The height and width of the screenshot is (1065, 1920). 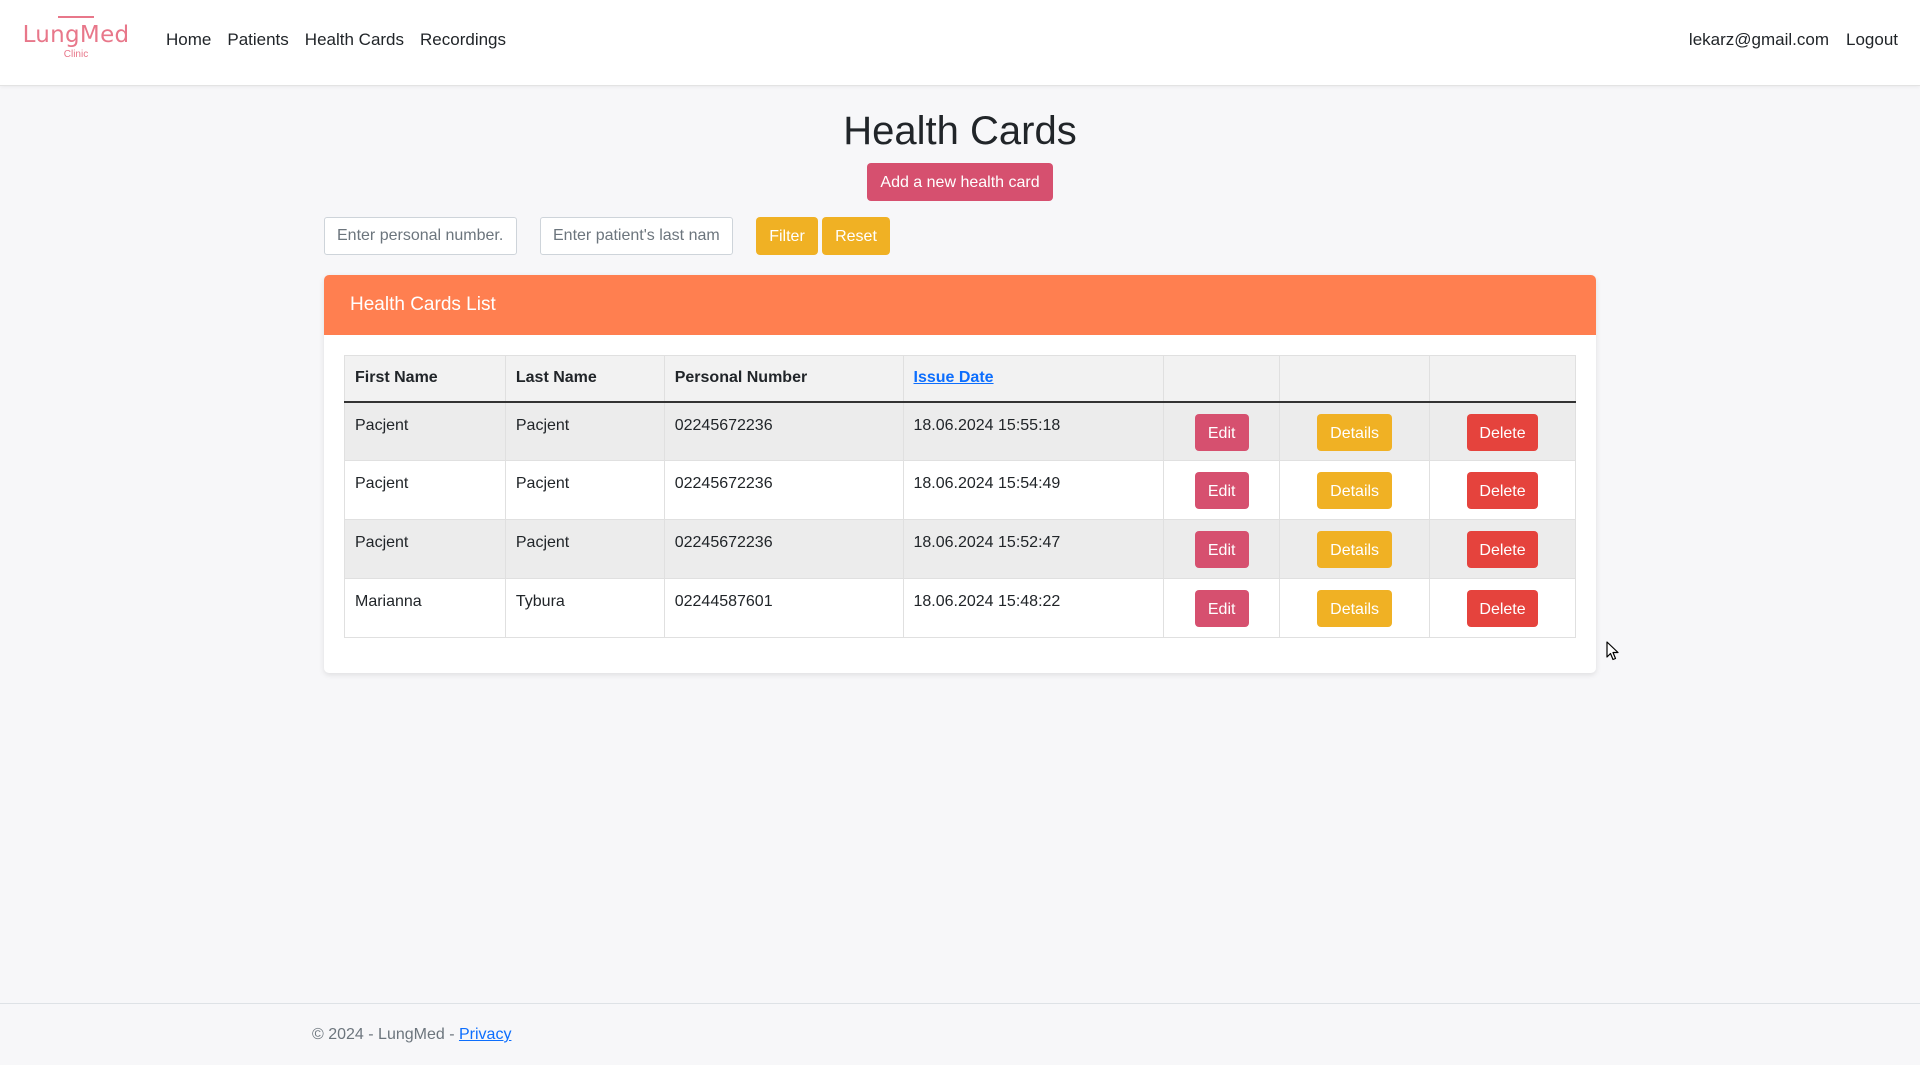 What do you see at coordinates (1222, 379) in the screenshot?
I see `column-header-edit` at bounding box center [1222, 379].